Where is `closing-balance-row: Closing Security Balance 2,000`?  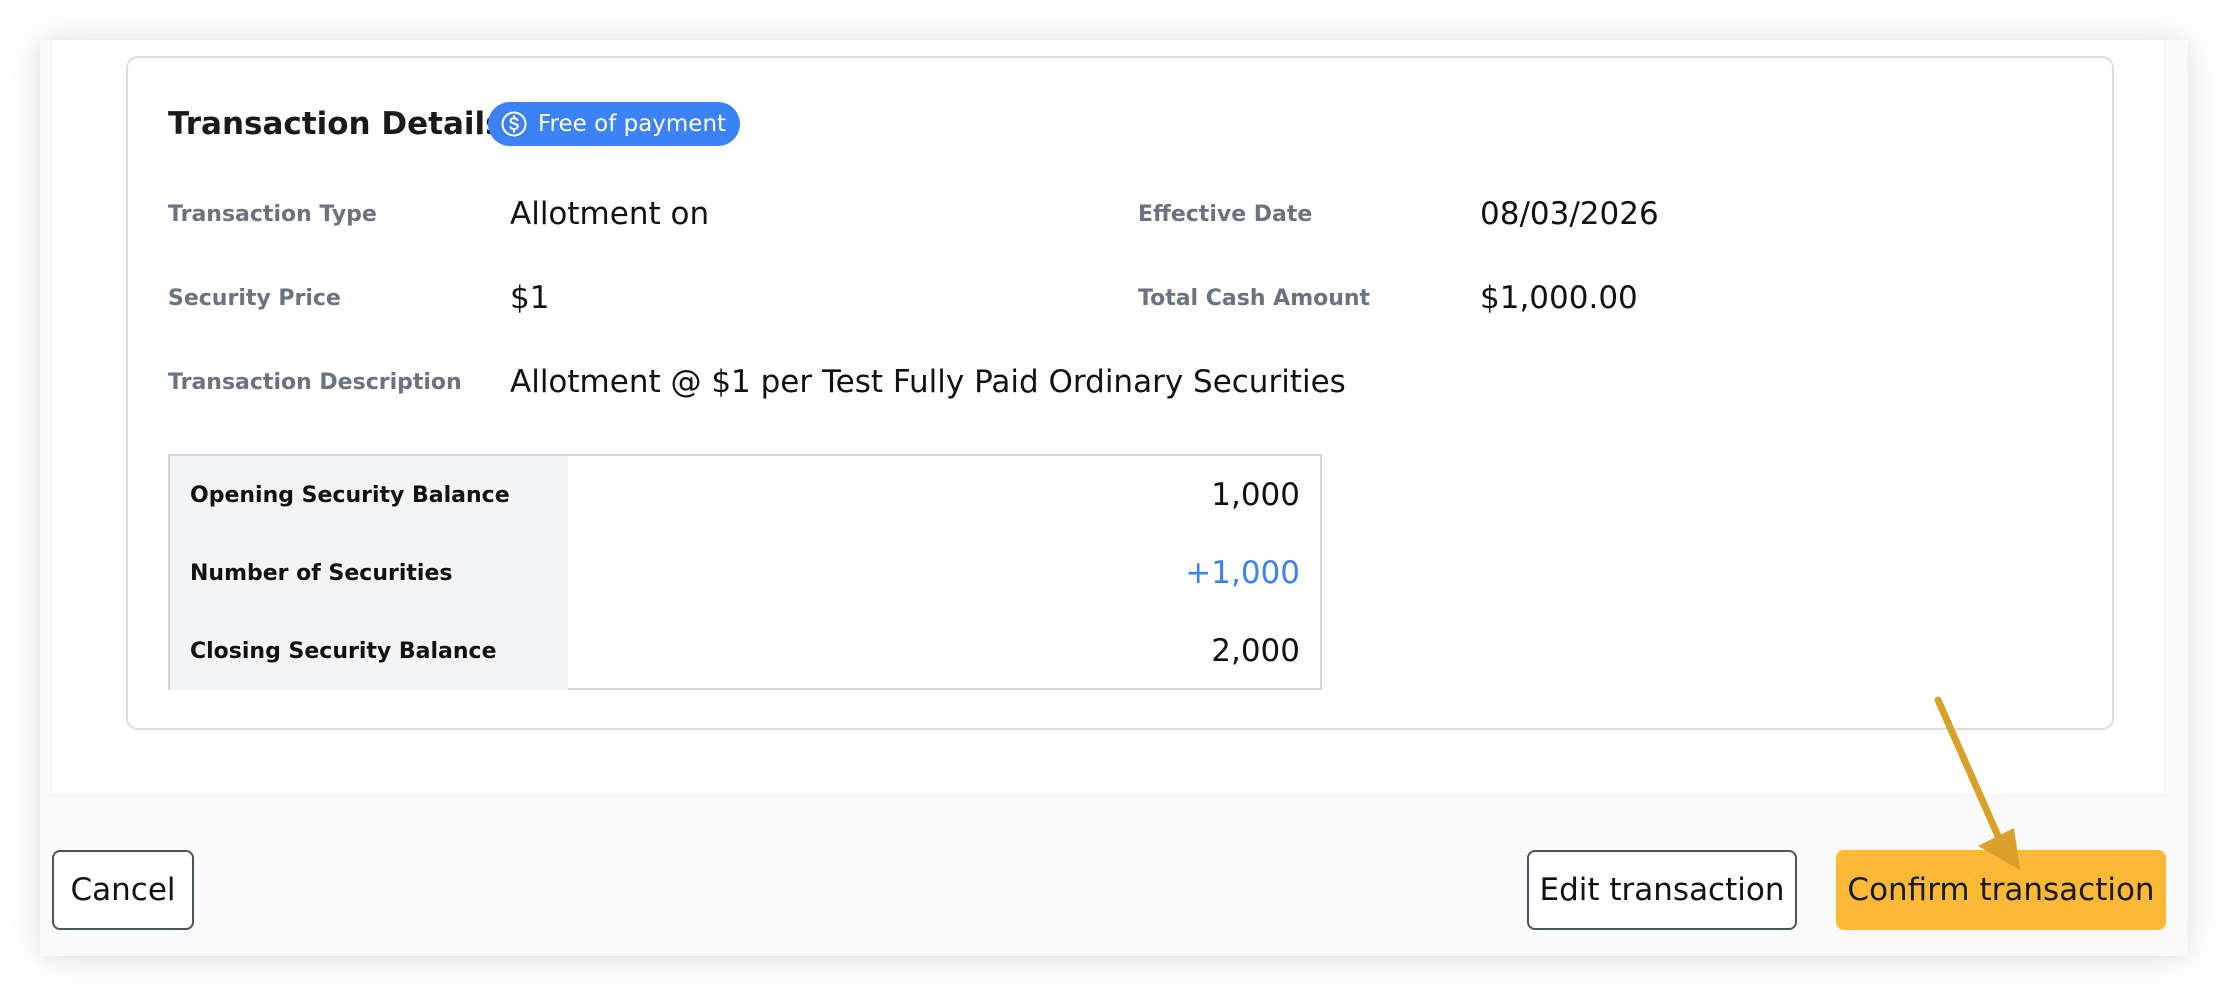
closing-balance-row: Closing Security Balance 2,000 is located at coordinates (745, 651).